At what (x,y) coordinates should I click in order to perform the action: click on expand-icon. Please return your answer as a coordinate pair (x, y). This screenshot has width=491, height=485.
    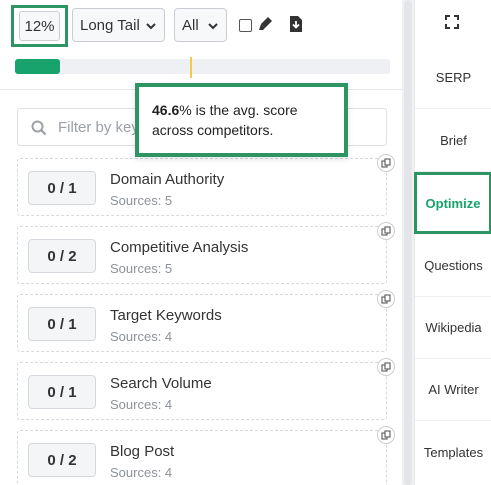
    Looking at the image, I should click on (452, 22).